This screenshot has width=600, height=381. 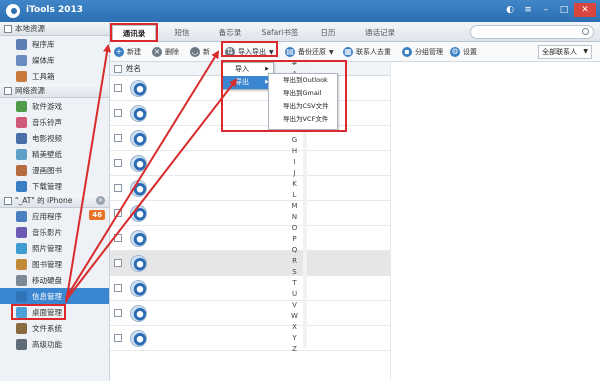 What do you see at coordinates (248, 69) in the screenshot?
I see `menu-item-import: 导入 ▶` at bounding box center [248, 69].